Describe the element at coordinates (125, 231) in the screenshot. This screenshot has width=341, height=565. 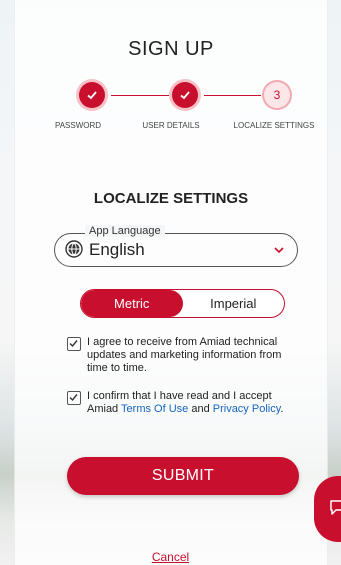
I see `app-language-legend: App Language` at that location.